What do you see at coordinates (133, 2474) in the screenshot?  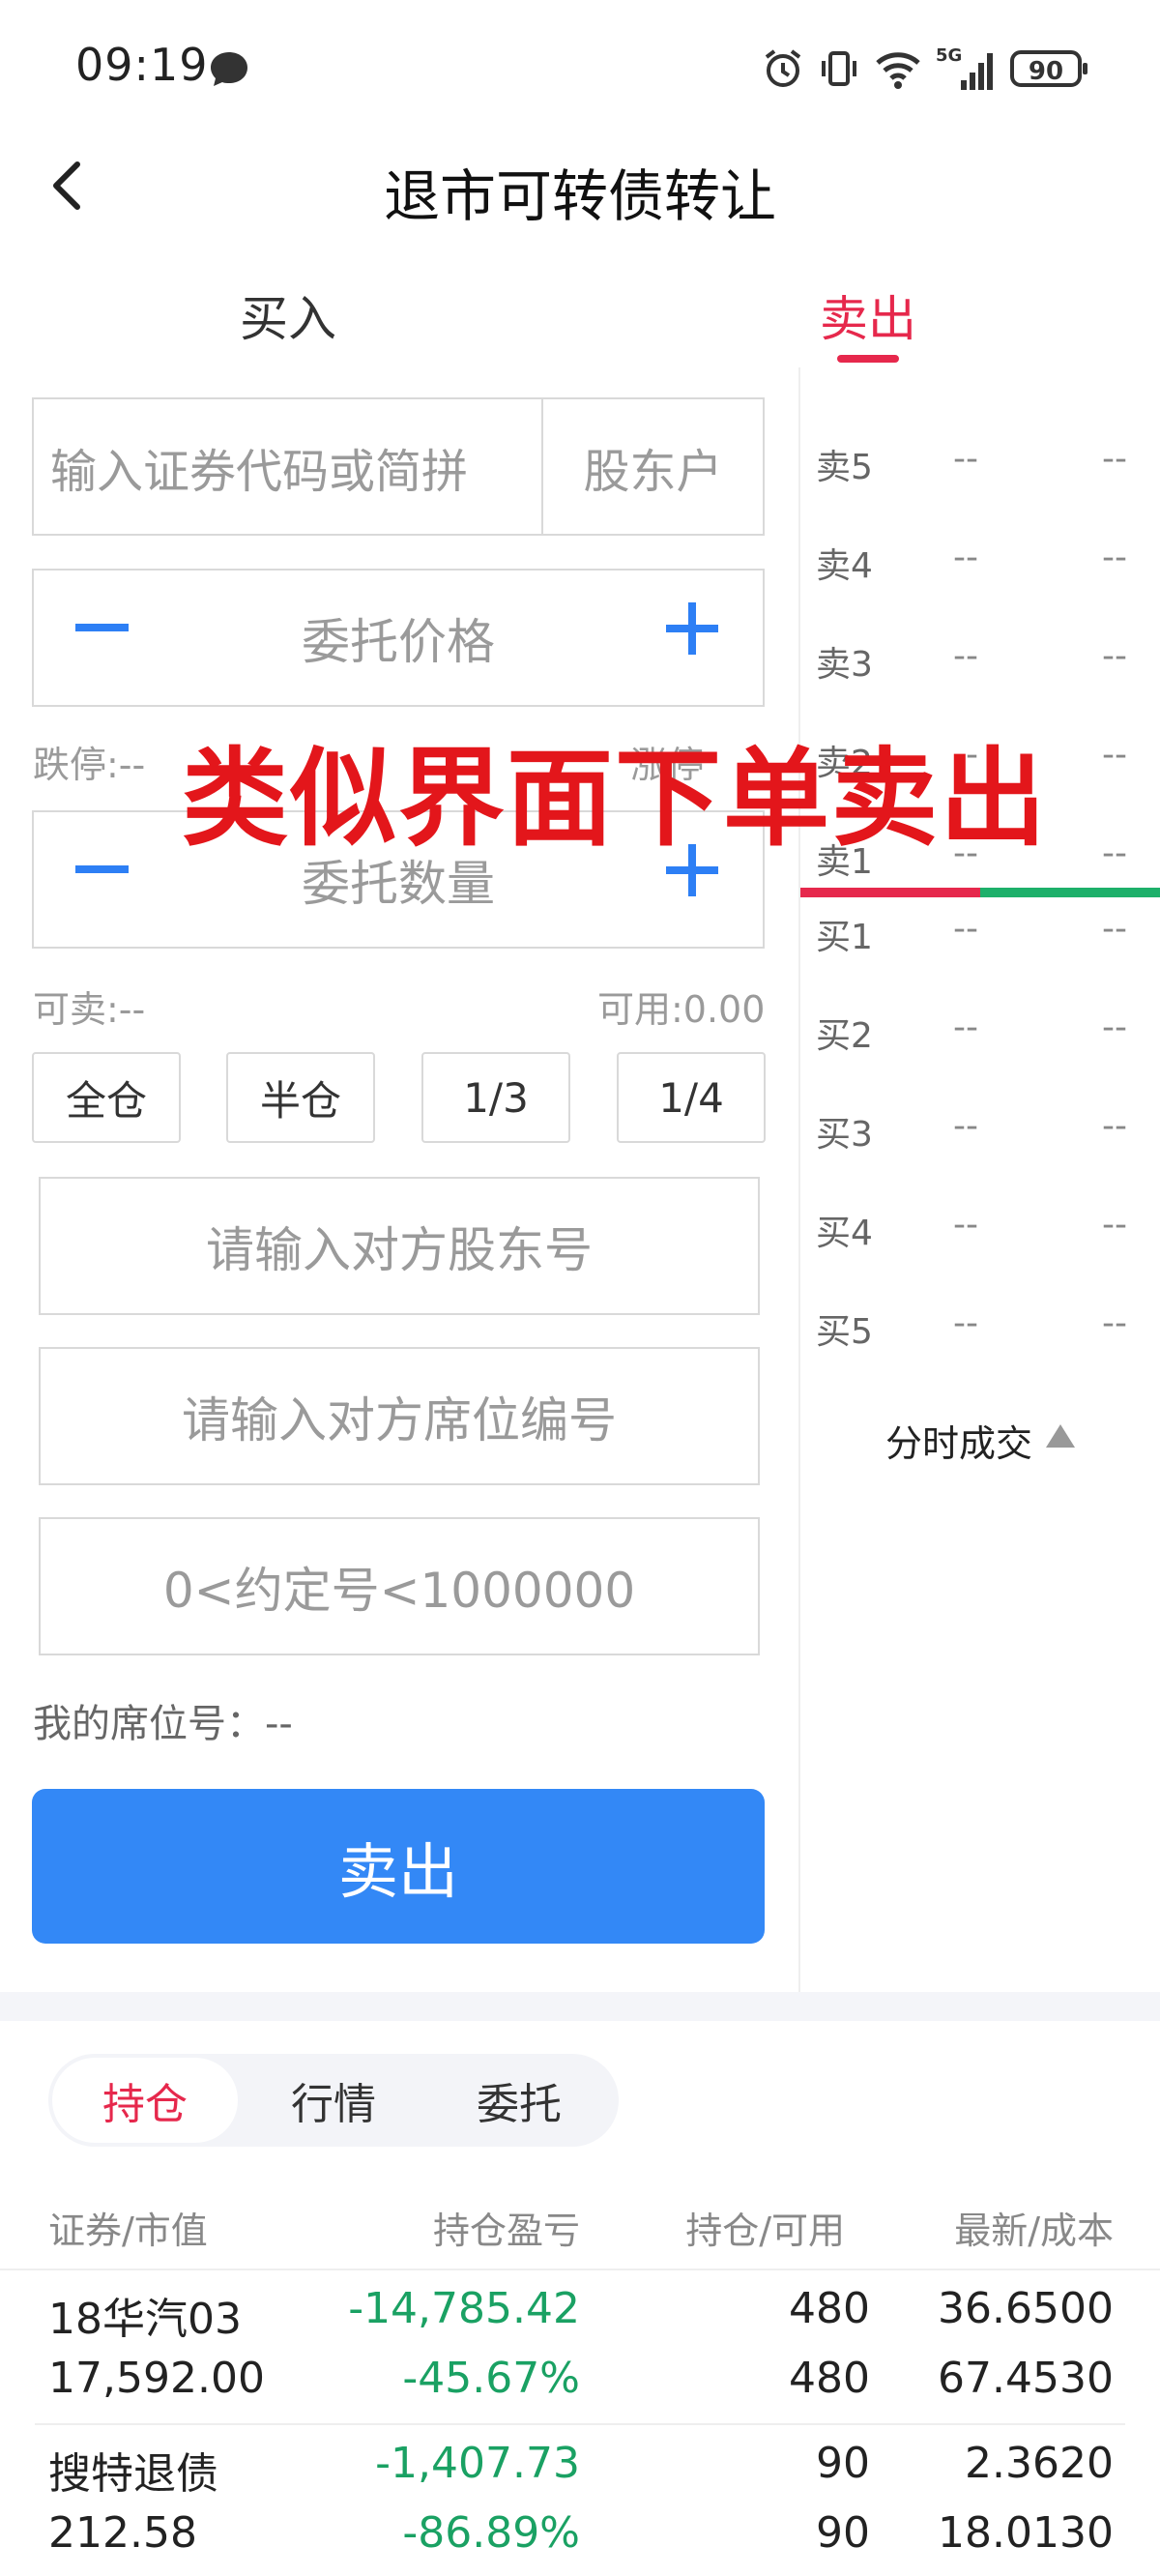 I see `security-name: 搜特退债` at bounding box center [133, 2474].